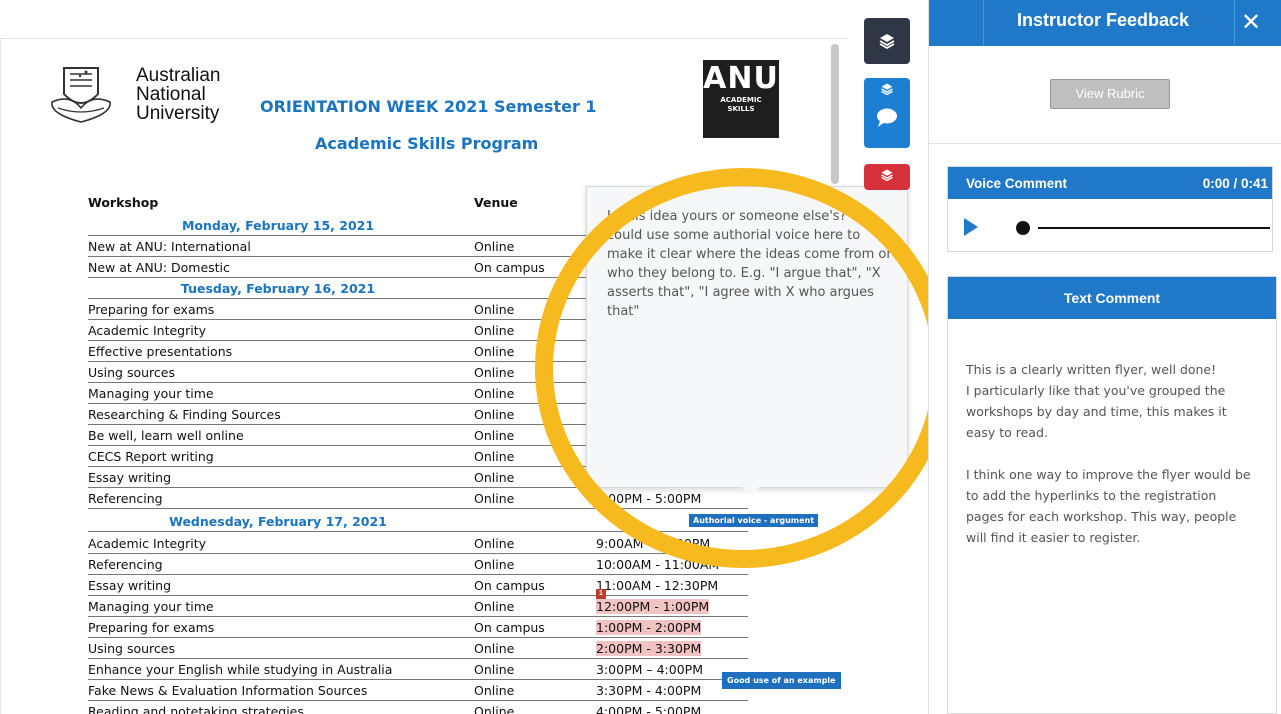  What do you see at coordinates (751, 491) in the screenshot?
I see `tooltip-arrow` at bounding box center [751, 491].